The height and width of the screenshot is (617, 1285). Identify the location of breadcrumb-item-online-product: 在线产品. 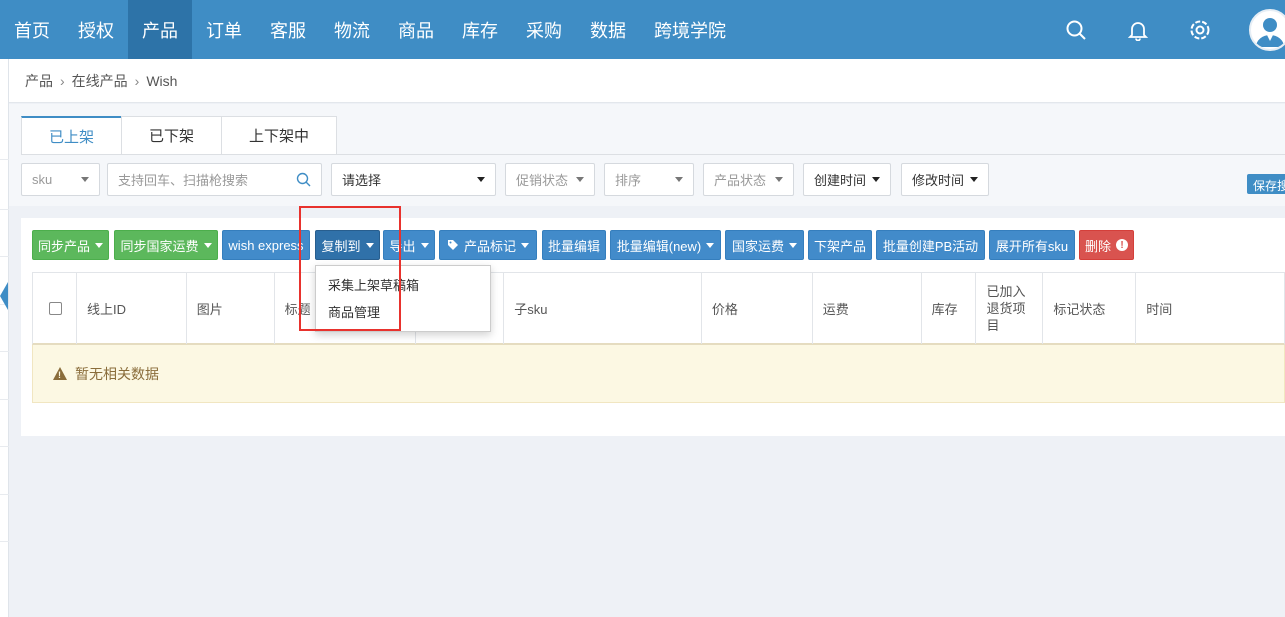
(100, 81).